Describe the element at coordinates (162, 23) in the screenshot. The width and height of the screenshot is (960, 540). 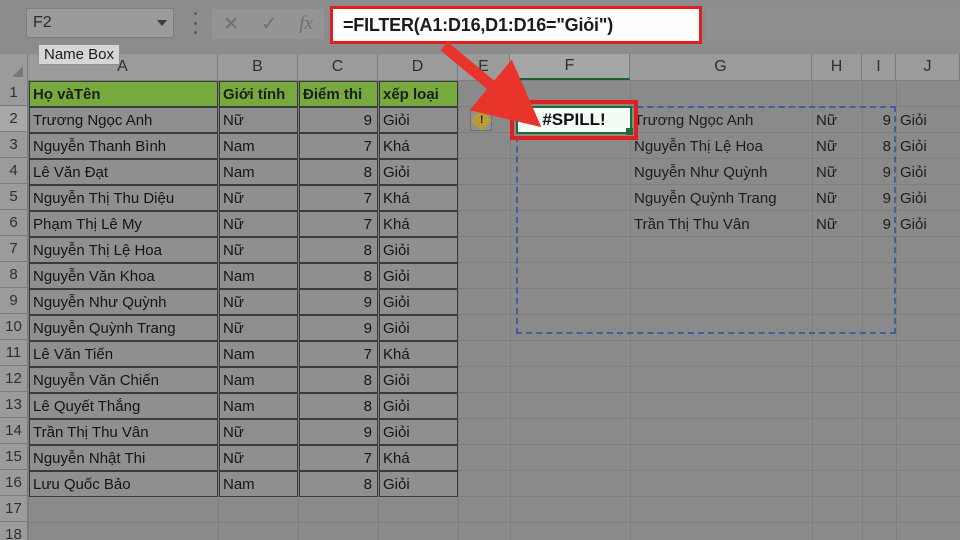
I see `chevron-down-icon` at that location.